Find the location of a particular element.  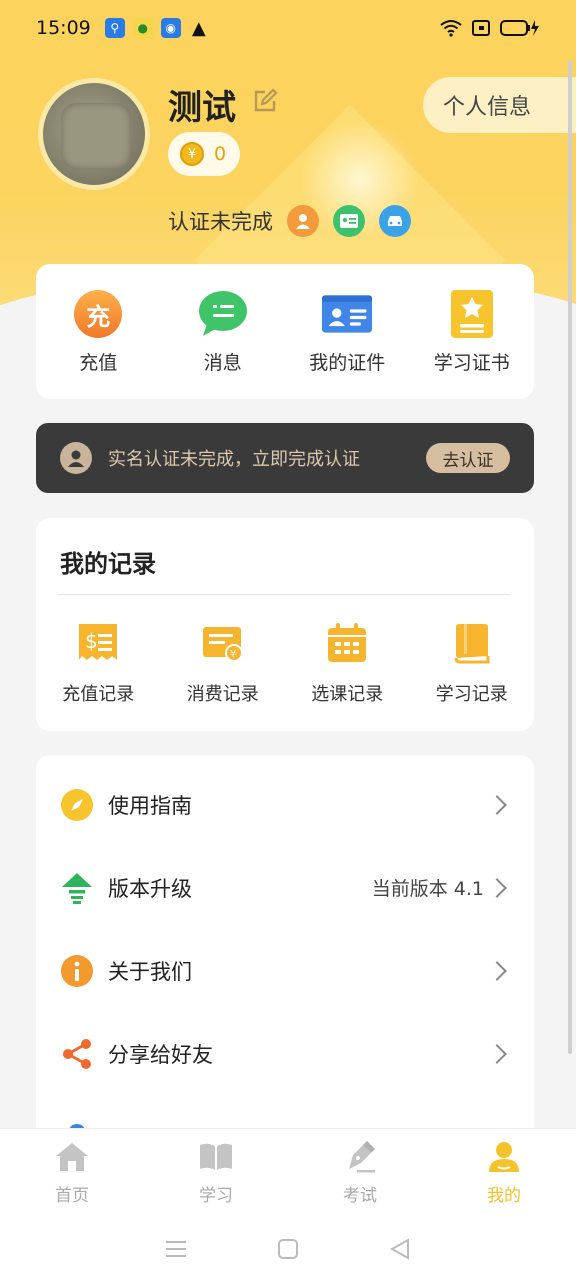

course-record: 选课记录 is located at coordinates (347, 663).